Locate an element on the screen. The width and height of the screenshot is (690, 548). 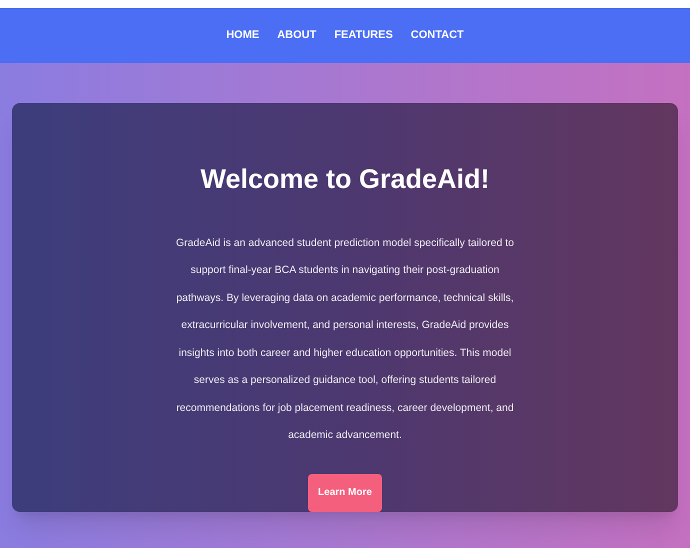
learn-more-button: Learn More is located at coordinates (345, 493).